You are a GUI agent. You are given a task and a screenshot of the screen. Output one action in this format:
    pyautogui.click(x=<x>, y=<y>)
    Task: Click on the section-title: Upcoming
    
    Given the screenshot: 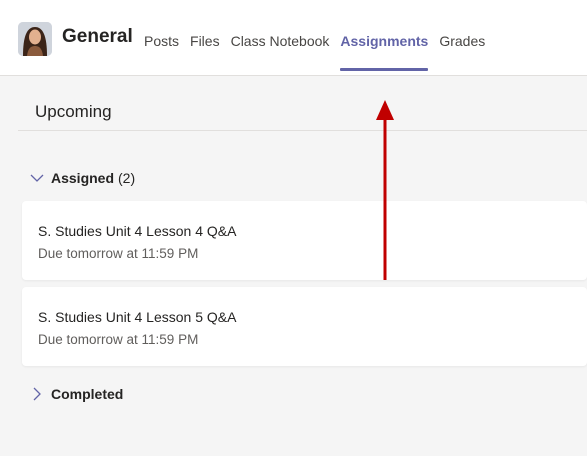 What is the action you would take?
    pyautogui.click(x=73, y=111)
    